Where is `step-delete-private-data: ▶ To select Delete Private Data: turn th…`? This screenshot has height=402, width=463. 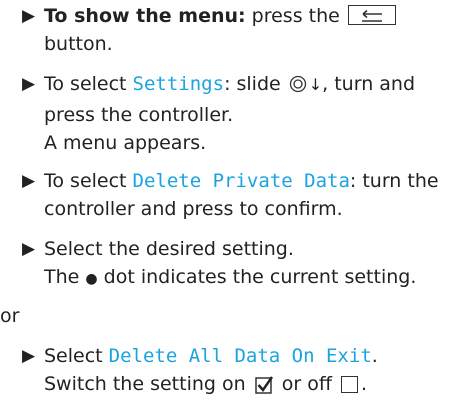
step-delete-private-data: ▶ To select Delete Private Data: turn th… is located at coordinates (238, 195).